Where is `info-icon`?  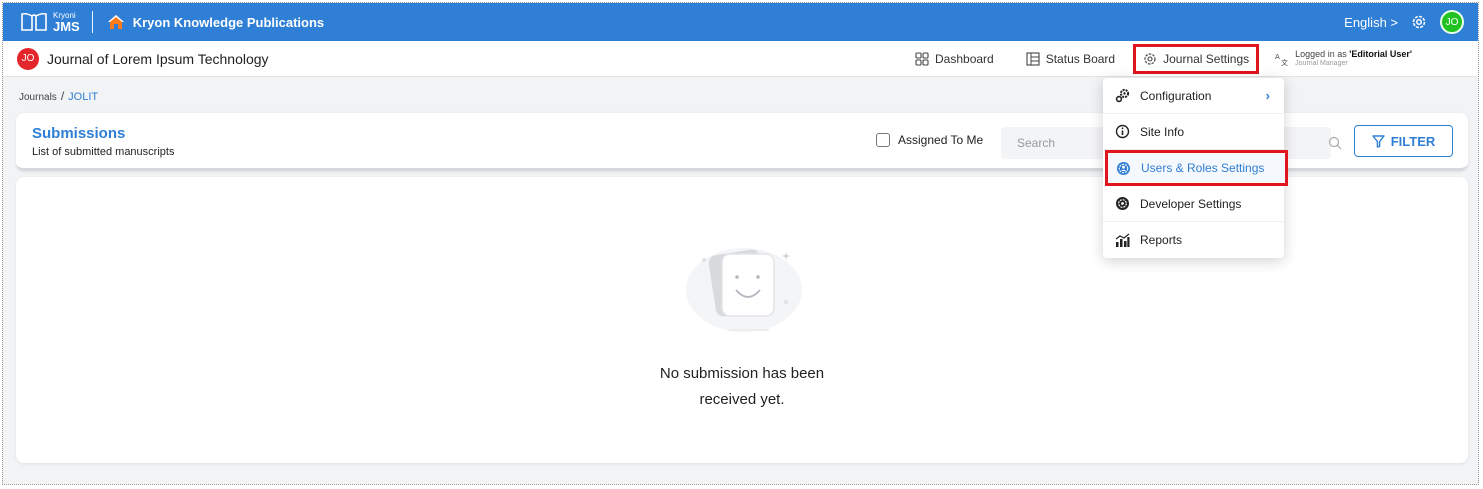
info-icon is located at coordinates (1122, 131).